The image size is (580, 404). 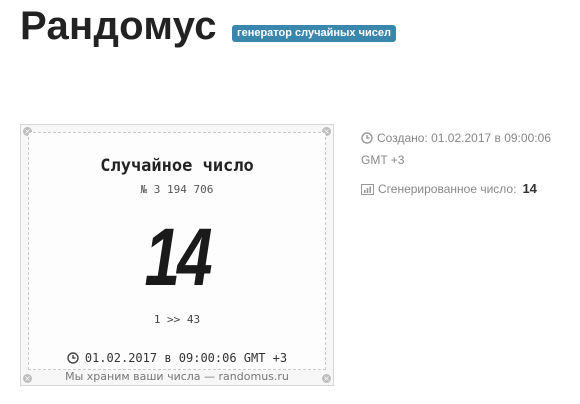 I want to click on created-label: Создано:, so click(x=402, y=138).